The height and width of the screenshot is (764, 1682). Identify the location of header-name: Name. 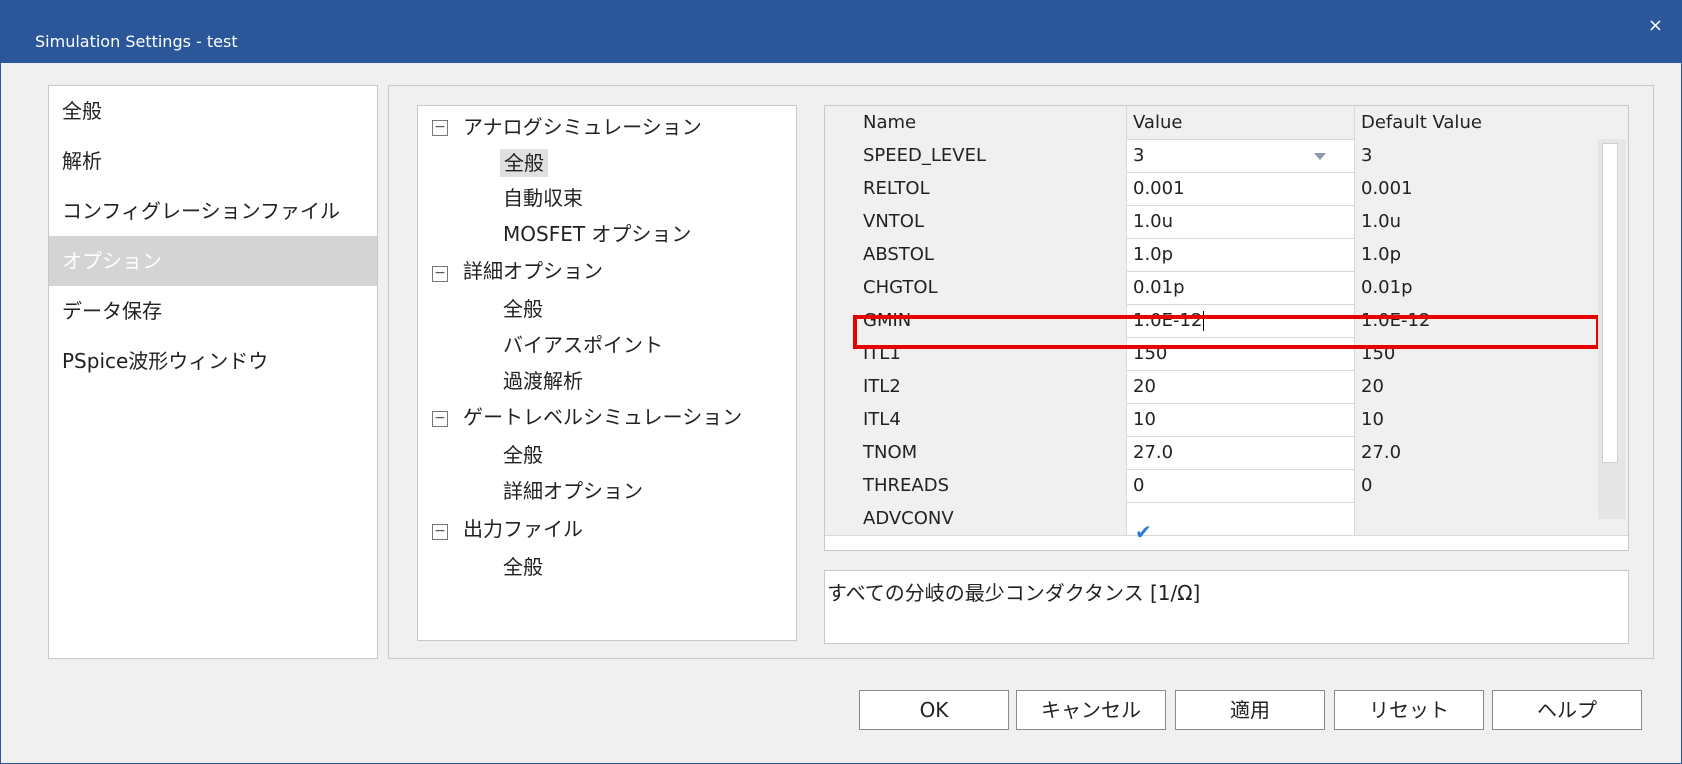
(976, 122).